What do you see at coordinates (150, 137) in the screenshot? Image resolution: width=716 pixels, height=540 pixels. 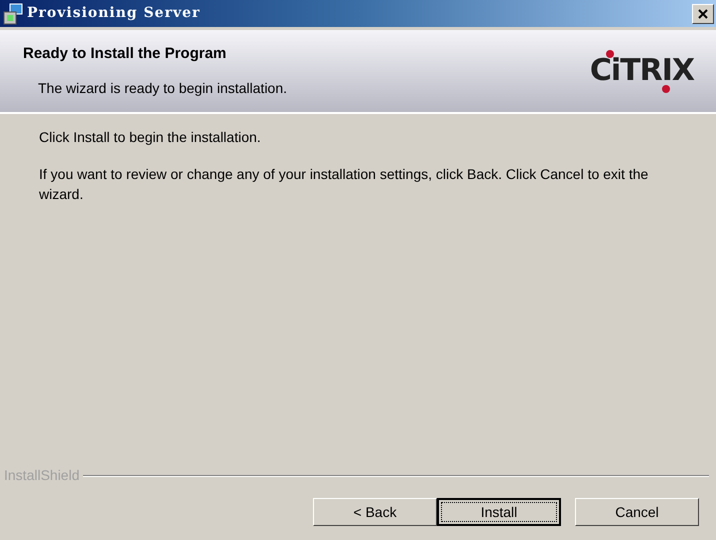 I see `instruction-text: Click Install to begin the installation.` at bounding box center [150, 137].